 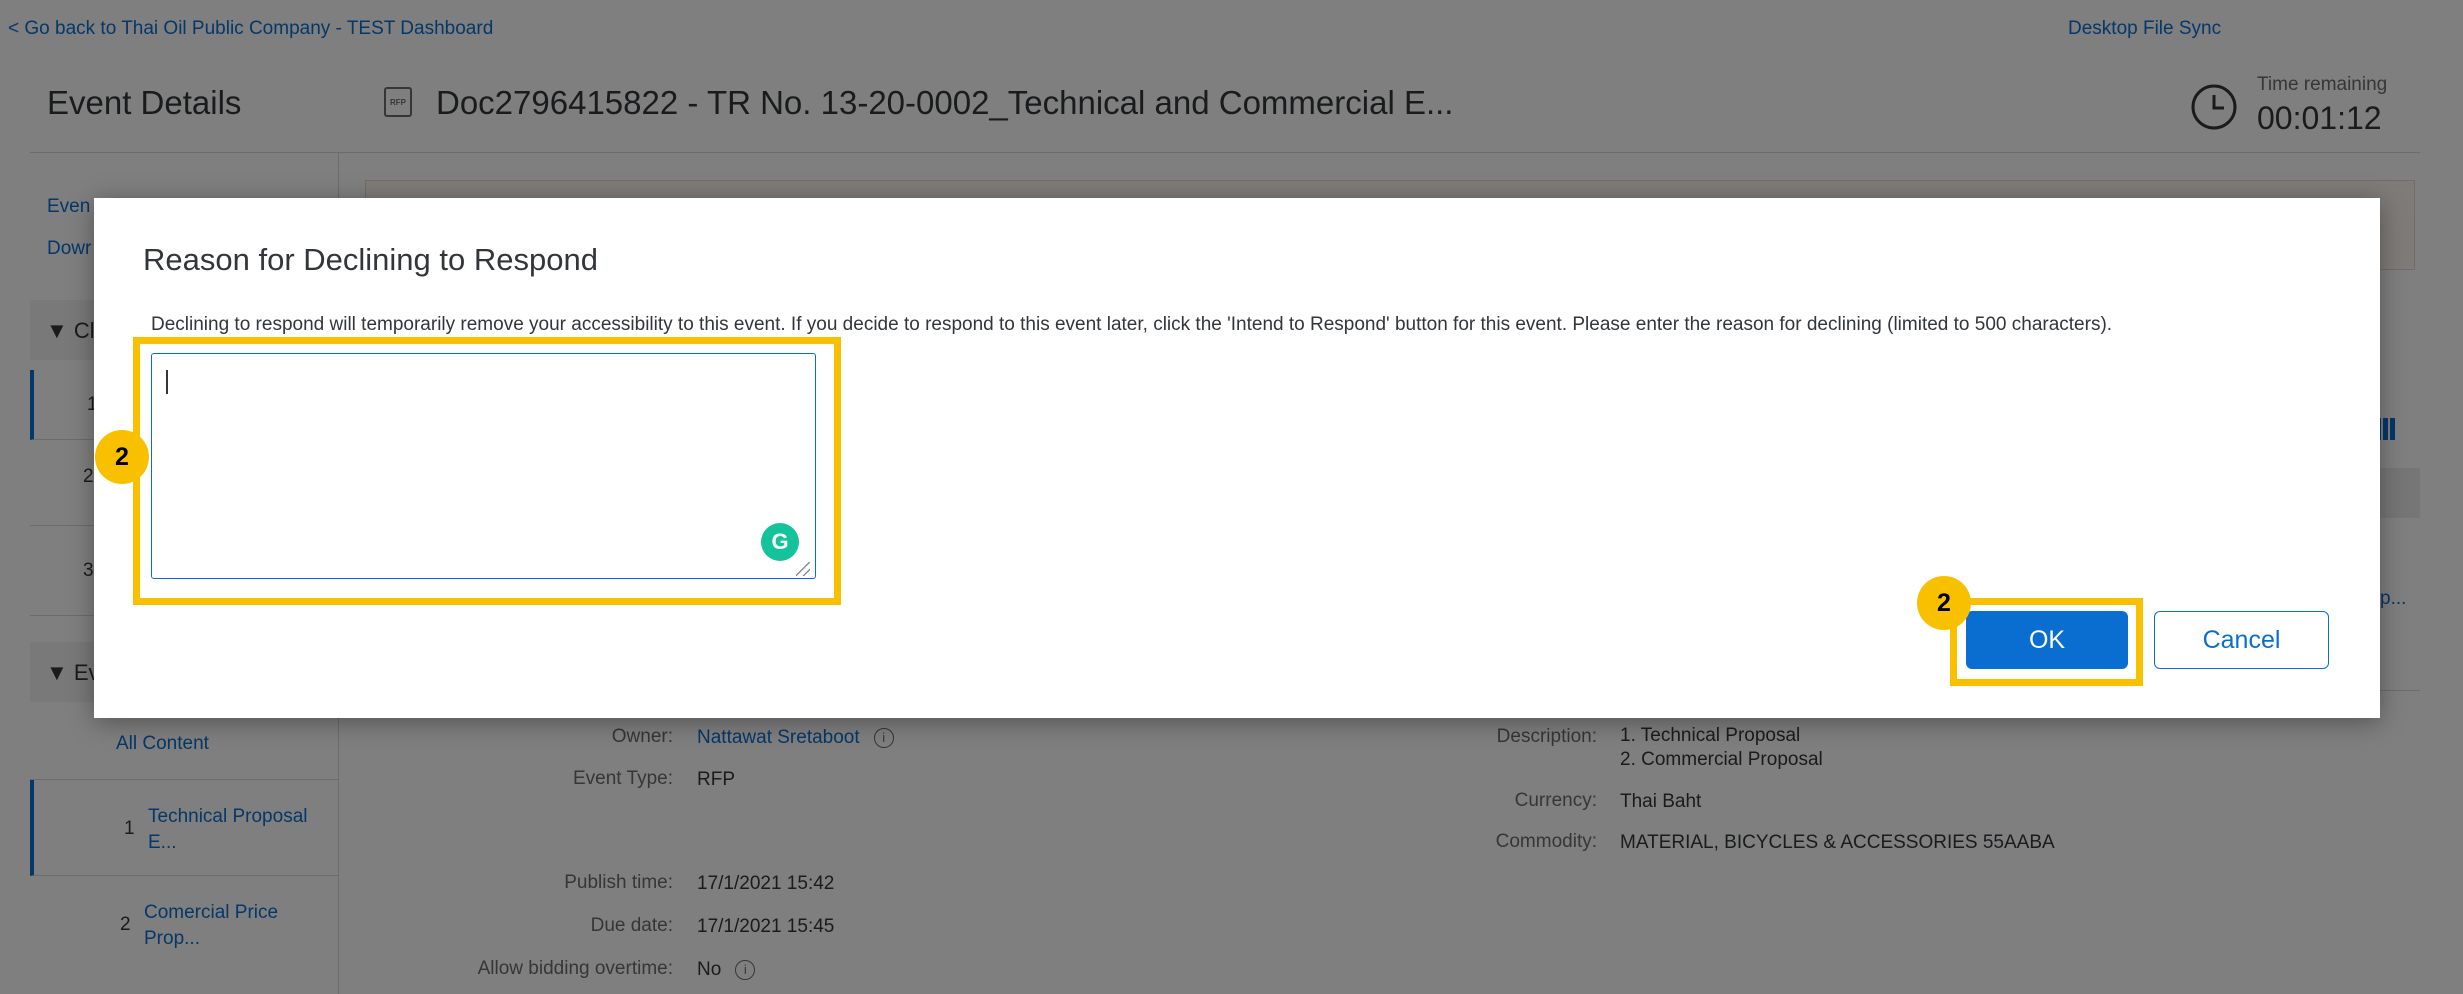 What do you see at coordinates (370, 259) in the screenshot?
I see `dialog-title: Reason for Declining to Respond` at bounding box center [370, 259].